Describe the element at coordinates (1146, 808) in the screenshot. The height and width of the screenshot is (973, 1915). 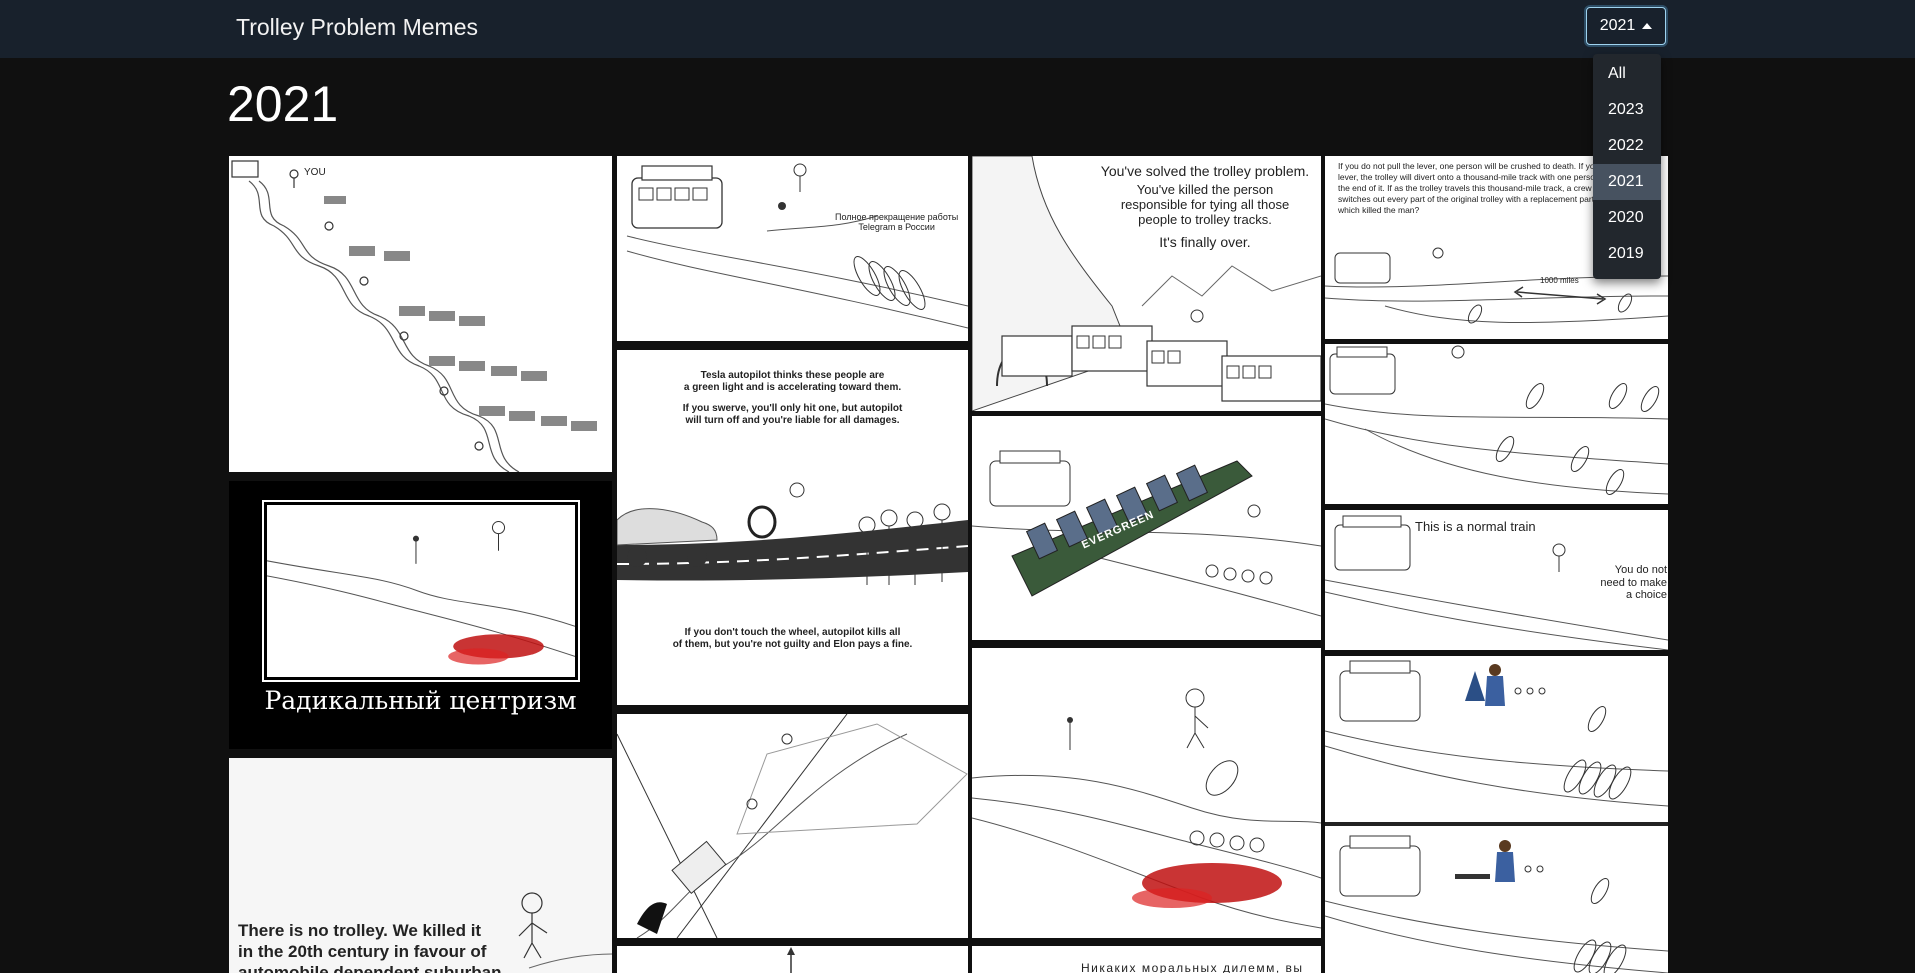
I see `lever-blood-drawing` at that location.